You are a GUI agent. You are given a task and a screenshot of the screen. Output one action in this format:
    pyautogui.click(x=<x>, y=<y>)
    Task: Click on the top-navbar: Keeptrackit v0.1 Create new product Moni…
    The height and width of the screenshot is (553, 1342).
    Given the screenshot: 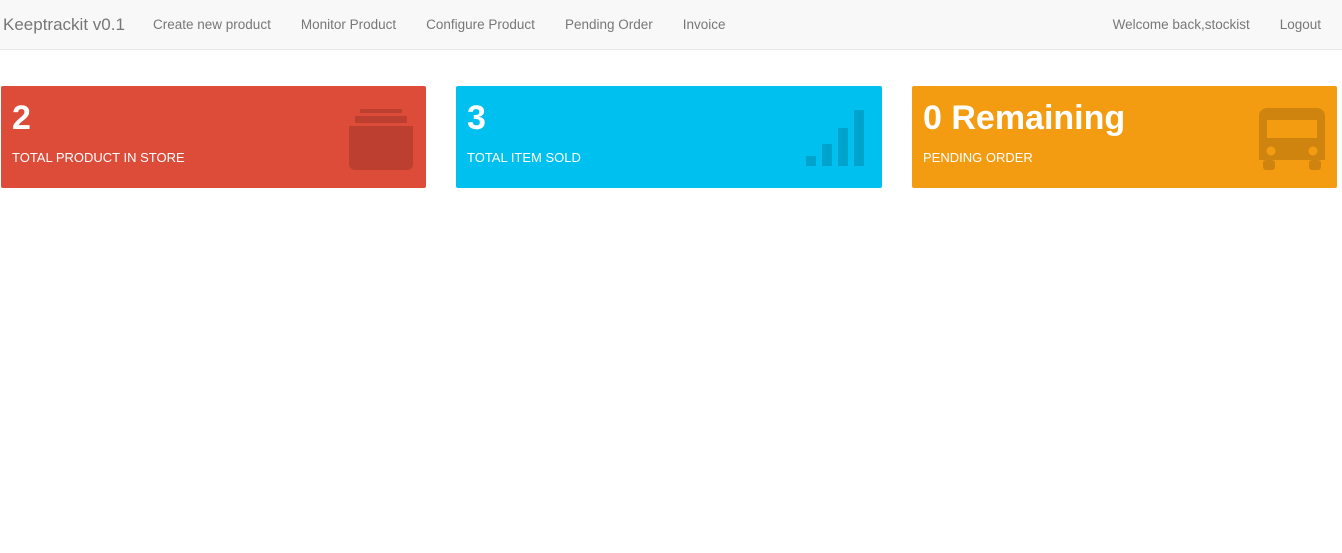 What is the action you would take?
    pyautogui.click(x=671, y=25)
    